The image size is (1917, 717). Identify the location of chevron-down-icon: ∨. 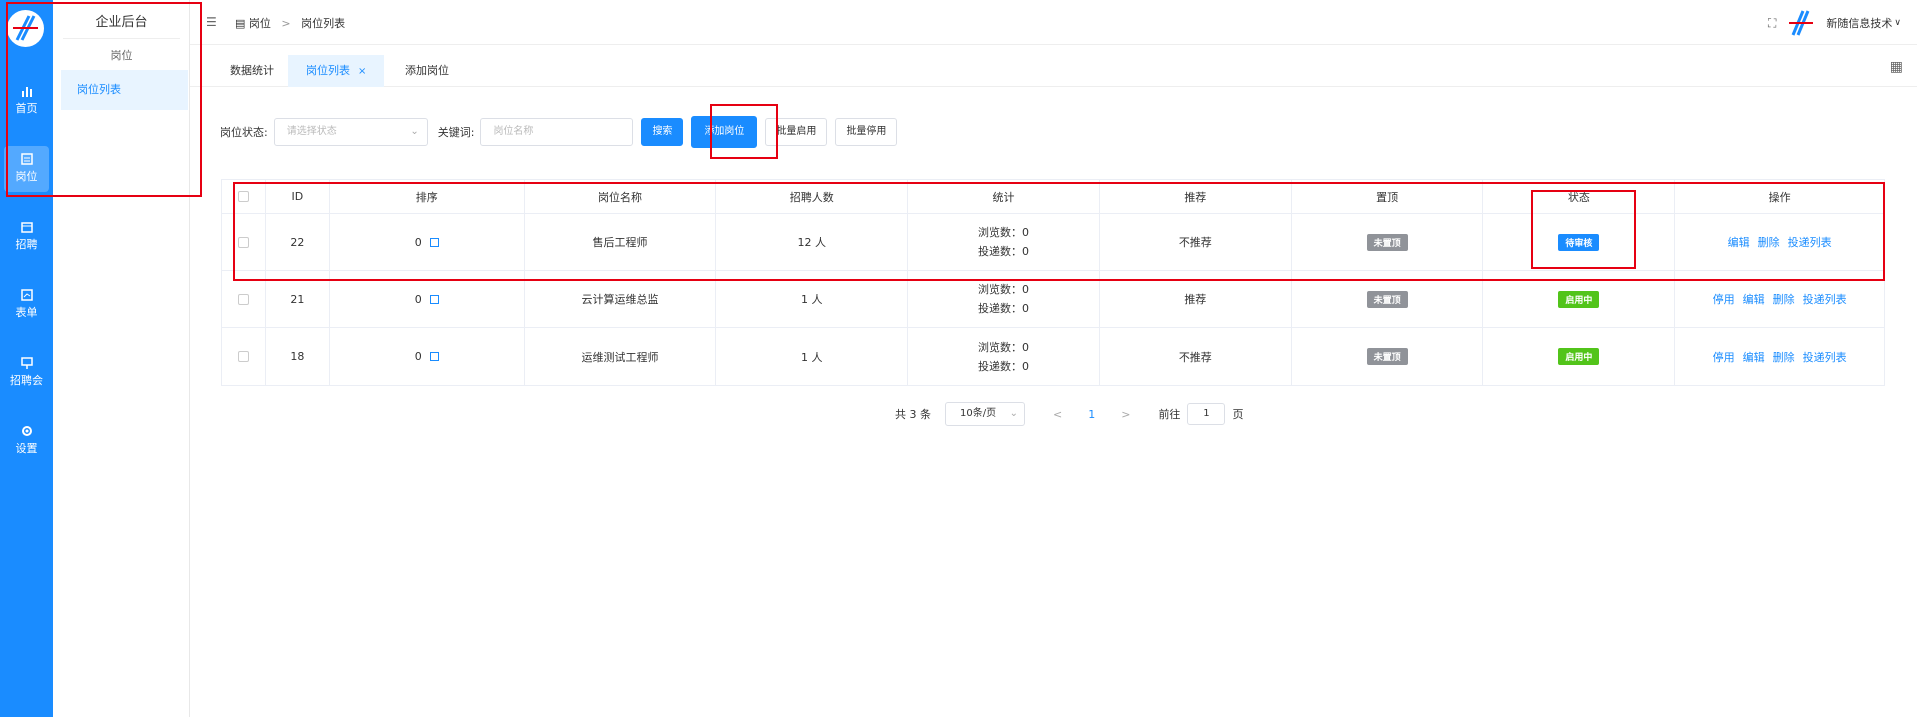
(1897, 23).